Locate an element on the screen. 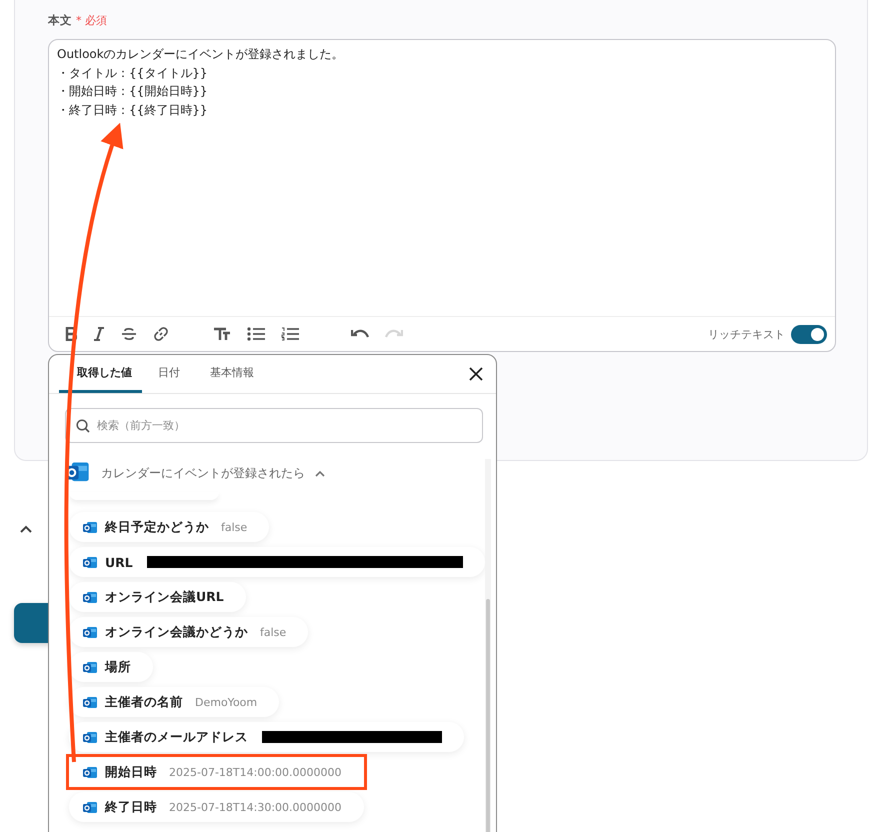 The width and height of the screenshot is (887, 832). group-title: カレンダーにイベントが登録されたら is located at coordinates (203, 473).